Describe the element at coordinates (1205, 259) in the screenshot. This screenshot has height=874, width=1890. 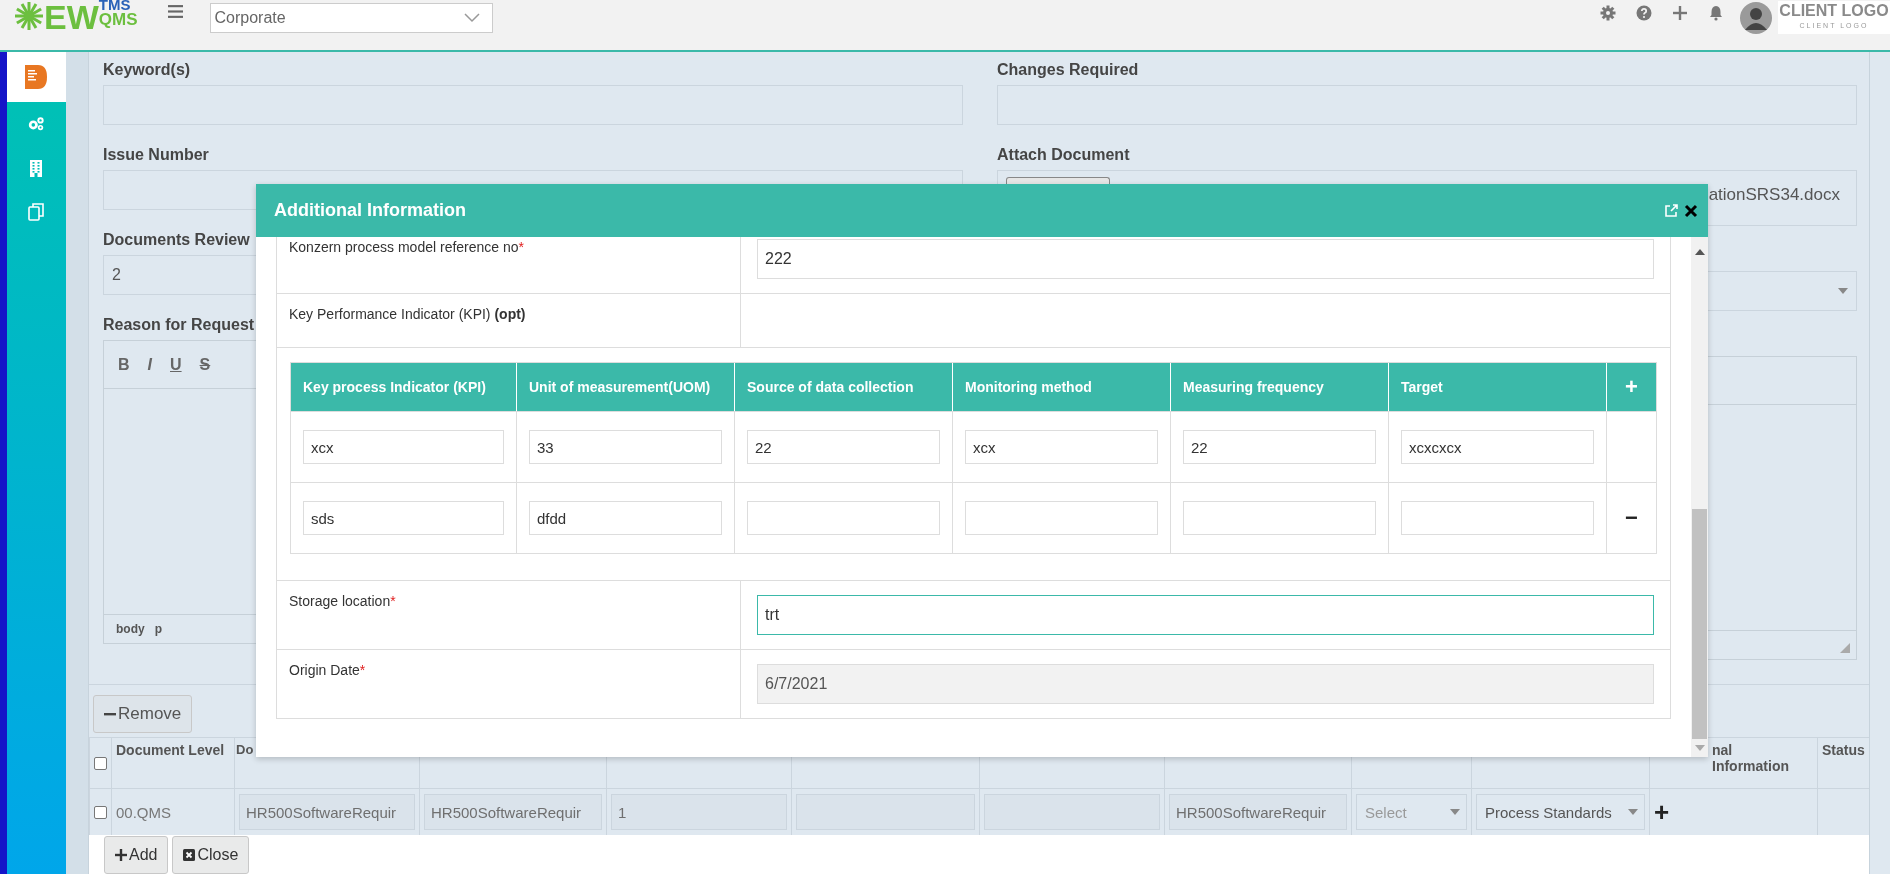
I see `input-field: 222` at that location.